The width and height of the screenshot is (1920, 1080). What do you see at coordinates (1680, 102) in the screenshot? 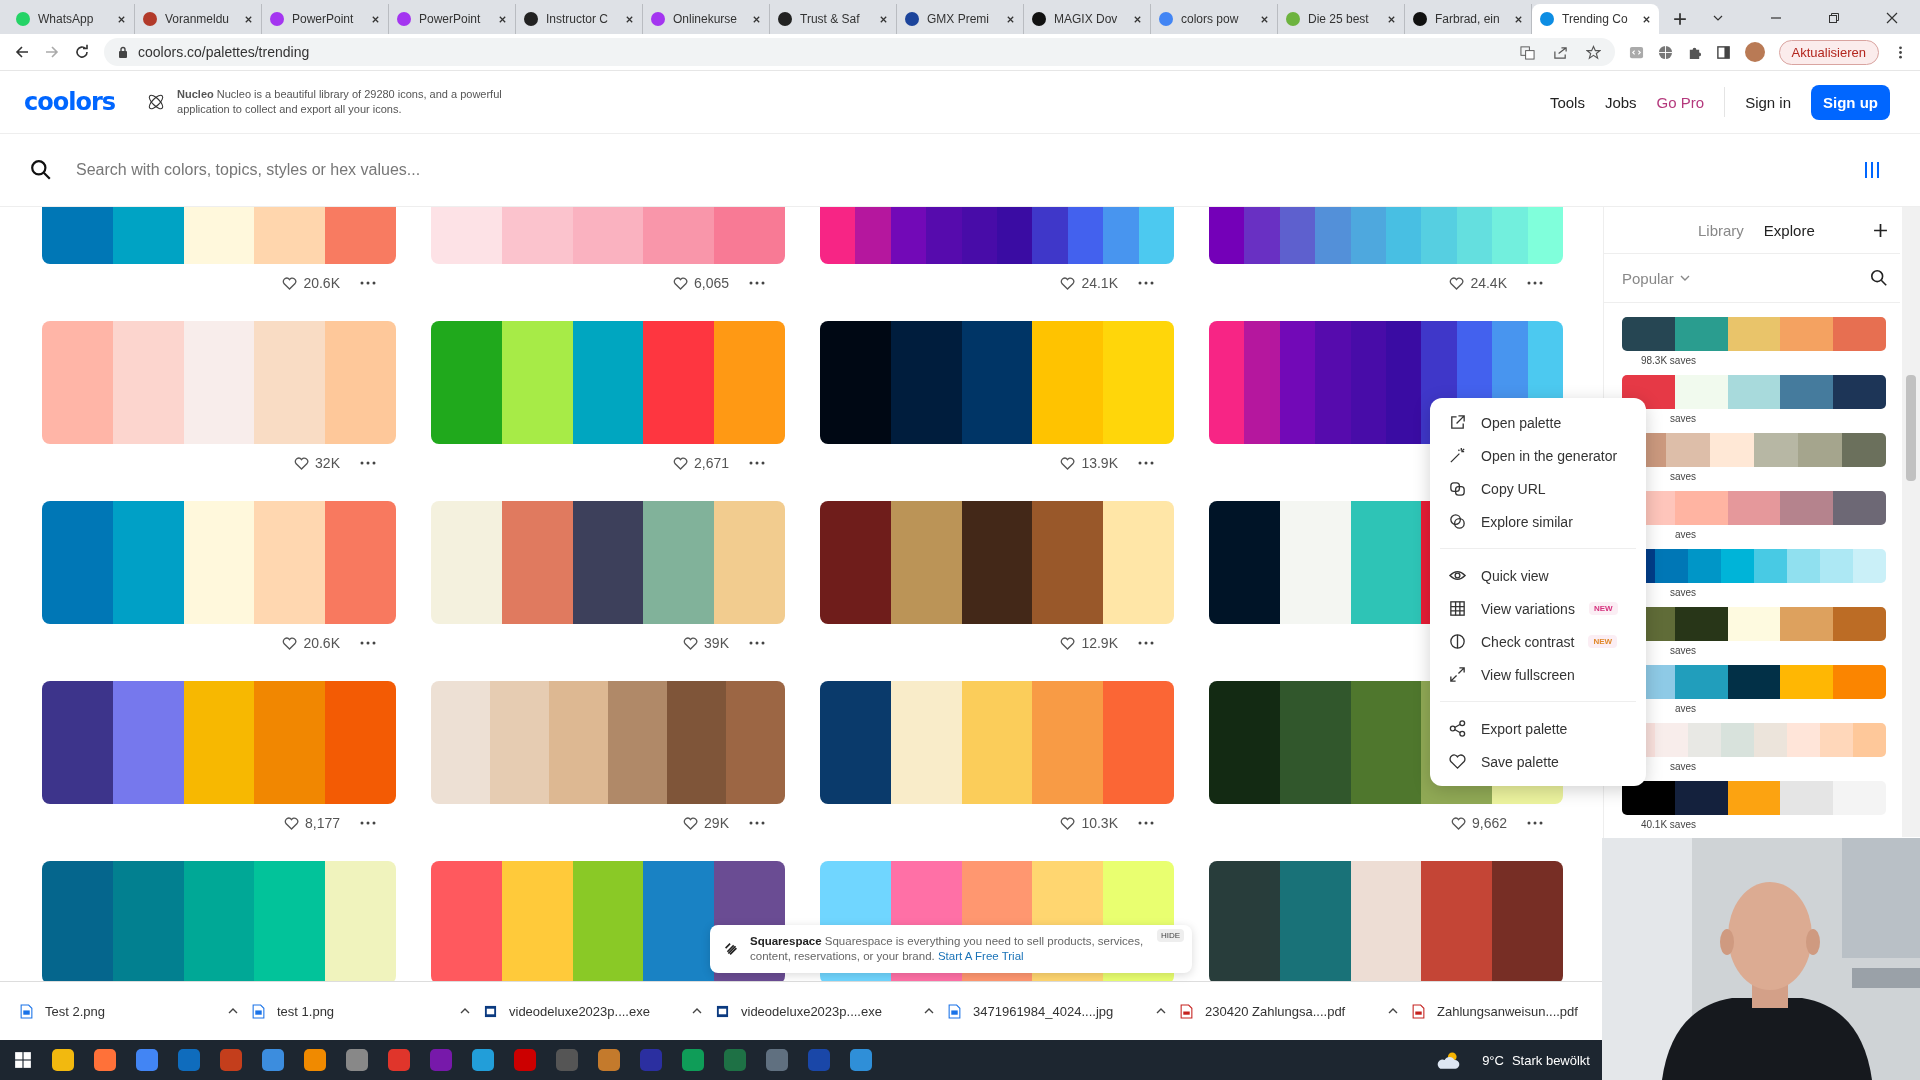
I see `nav-link: Go Pro` at bounding box center [1680, 102].